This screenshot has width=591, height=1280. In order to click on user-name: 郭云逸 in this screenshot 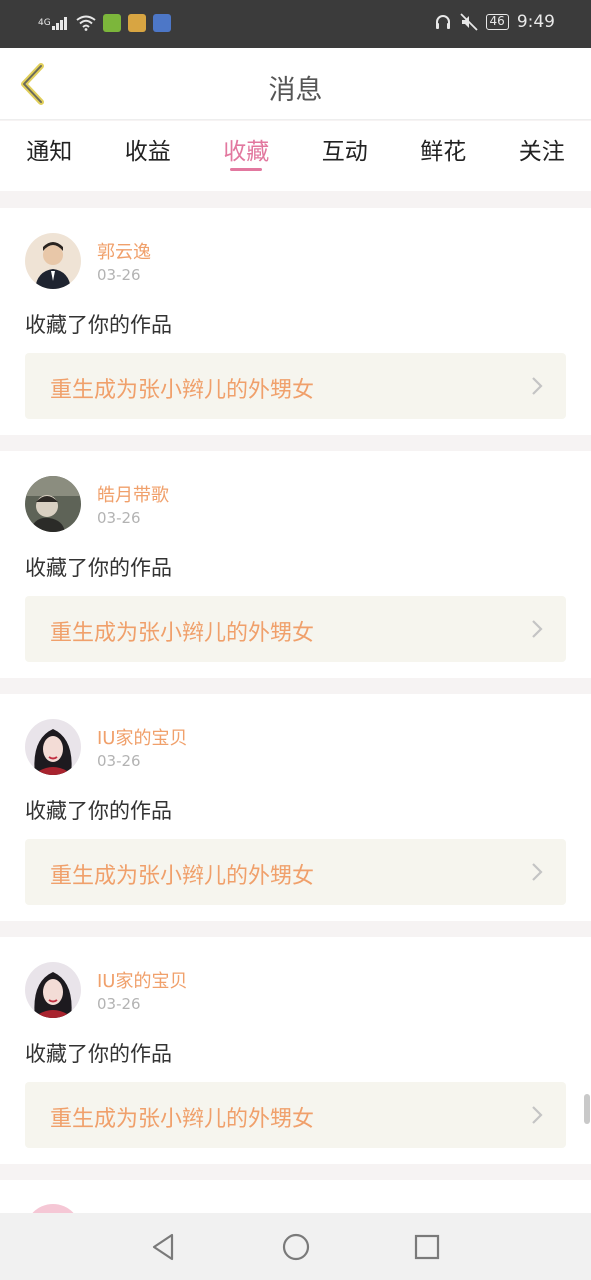, I will do `click(124, 251)`.